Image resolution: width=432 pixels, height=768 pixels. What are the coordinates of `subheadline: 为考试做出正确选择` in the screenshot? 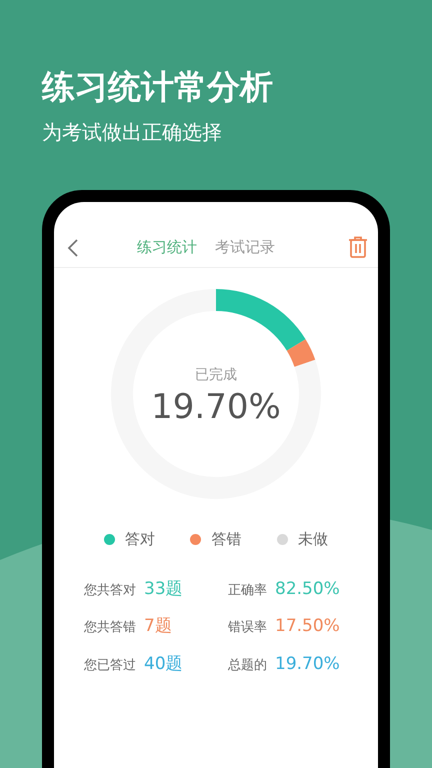 It's located at (132, 132).